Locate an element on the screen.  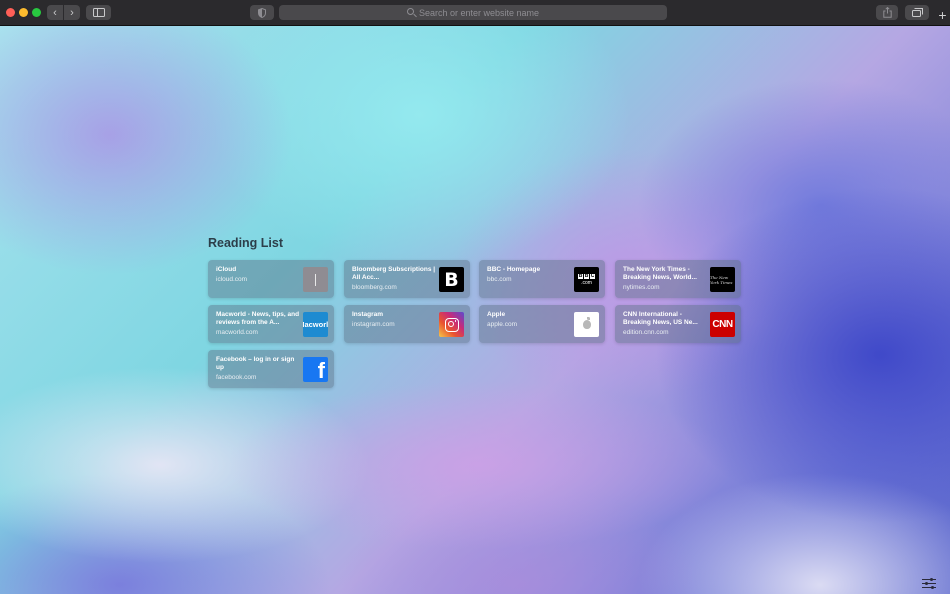
item-url: edition.cnn.com is located at coordinates (646, 332).